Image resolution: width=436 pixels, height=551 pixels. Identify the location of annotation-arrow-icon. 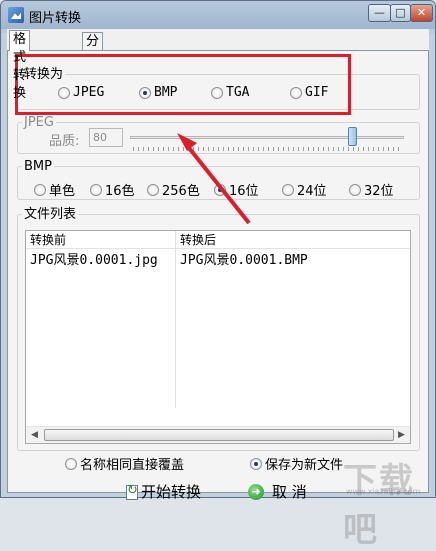
(214, 179).